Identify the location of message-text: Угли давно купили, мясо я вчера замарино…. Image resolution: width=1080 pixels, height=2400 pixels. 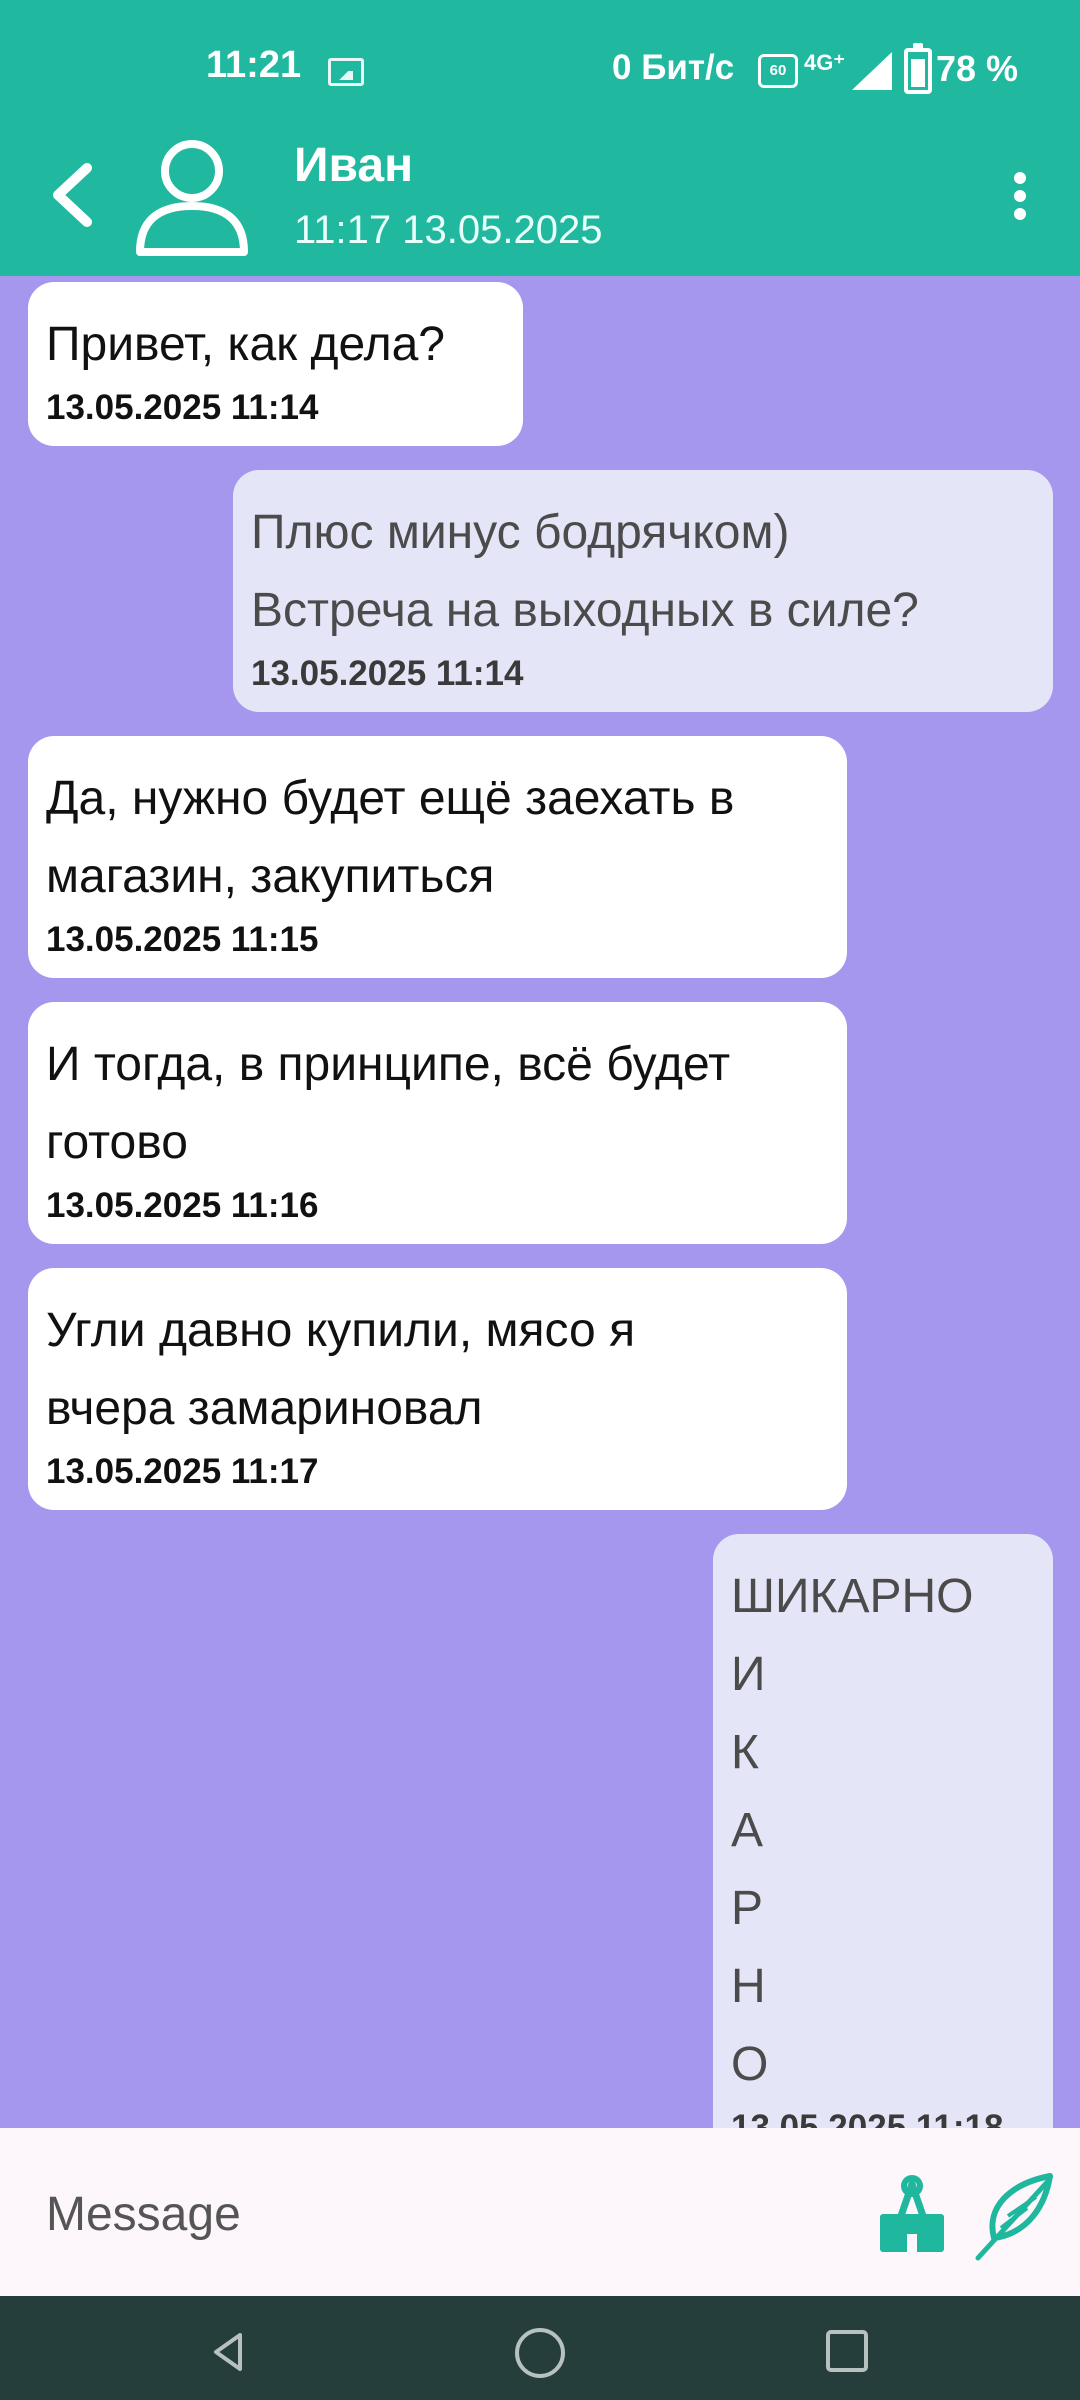
(341, 1369).